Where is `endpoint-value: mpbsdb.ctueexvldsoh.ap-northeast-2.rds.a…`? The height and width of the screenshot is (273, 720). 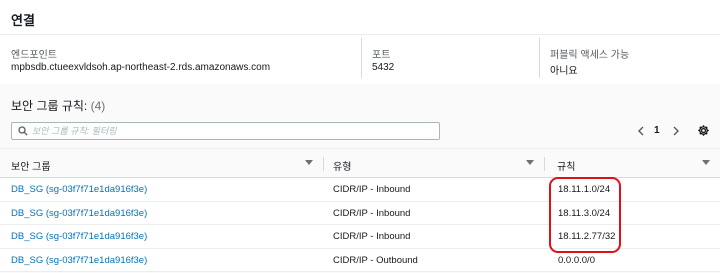 endpoint-value: mpbsdb.ctueexvldsoh.ap-northeast-2.rds.a… is located at coordinates (141, 67).